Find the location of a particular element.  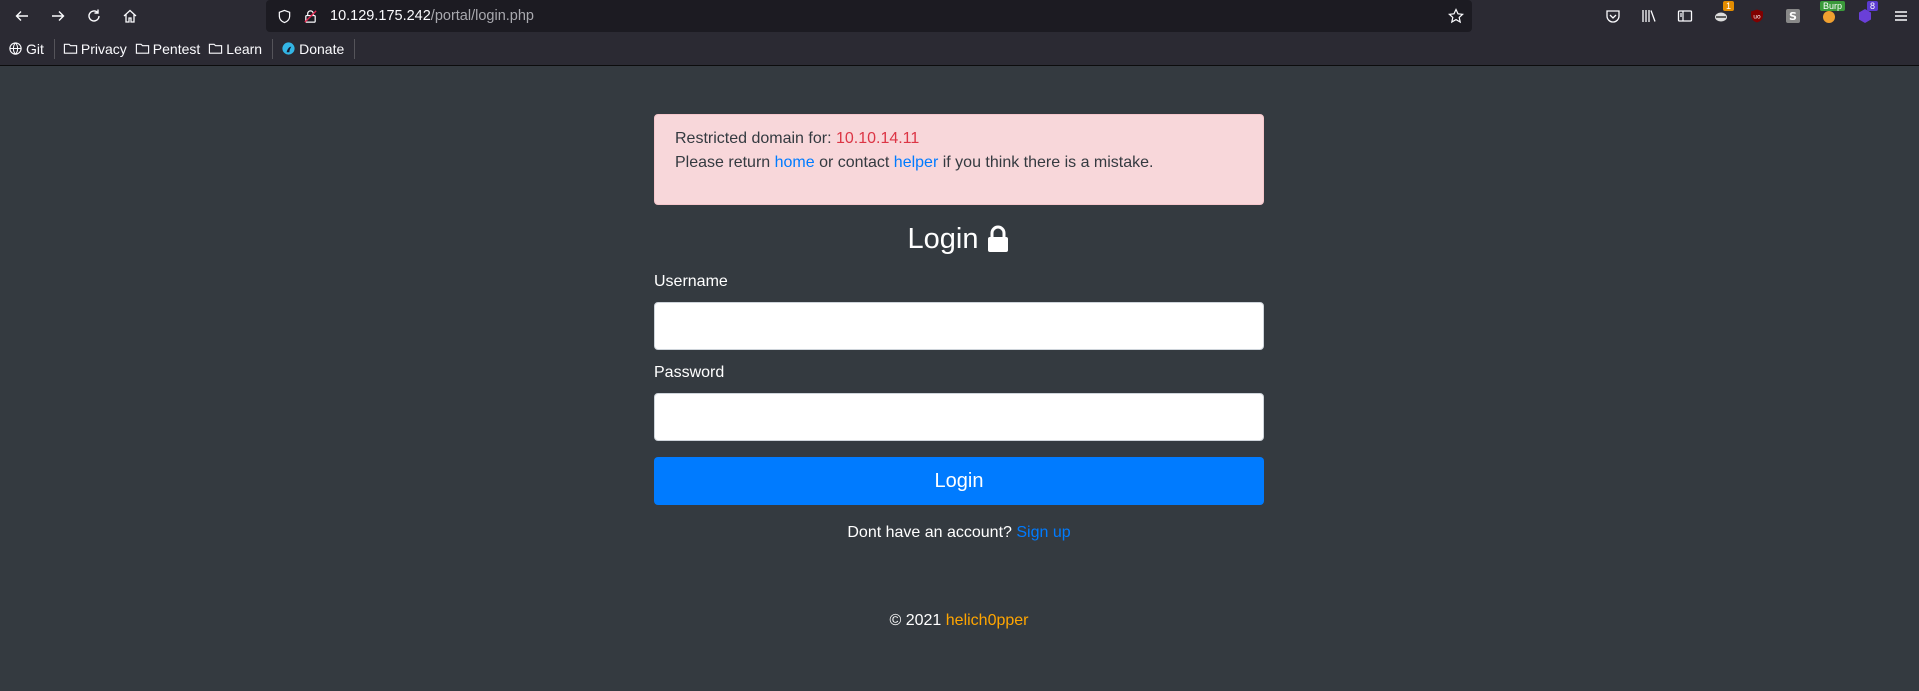

url-text: 10.129.175.242/portal/login.php is located at coordinates (432, 16).